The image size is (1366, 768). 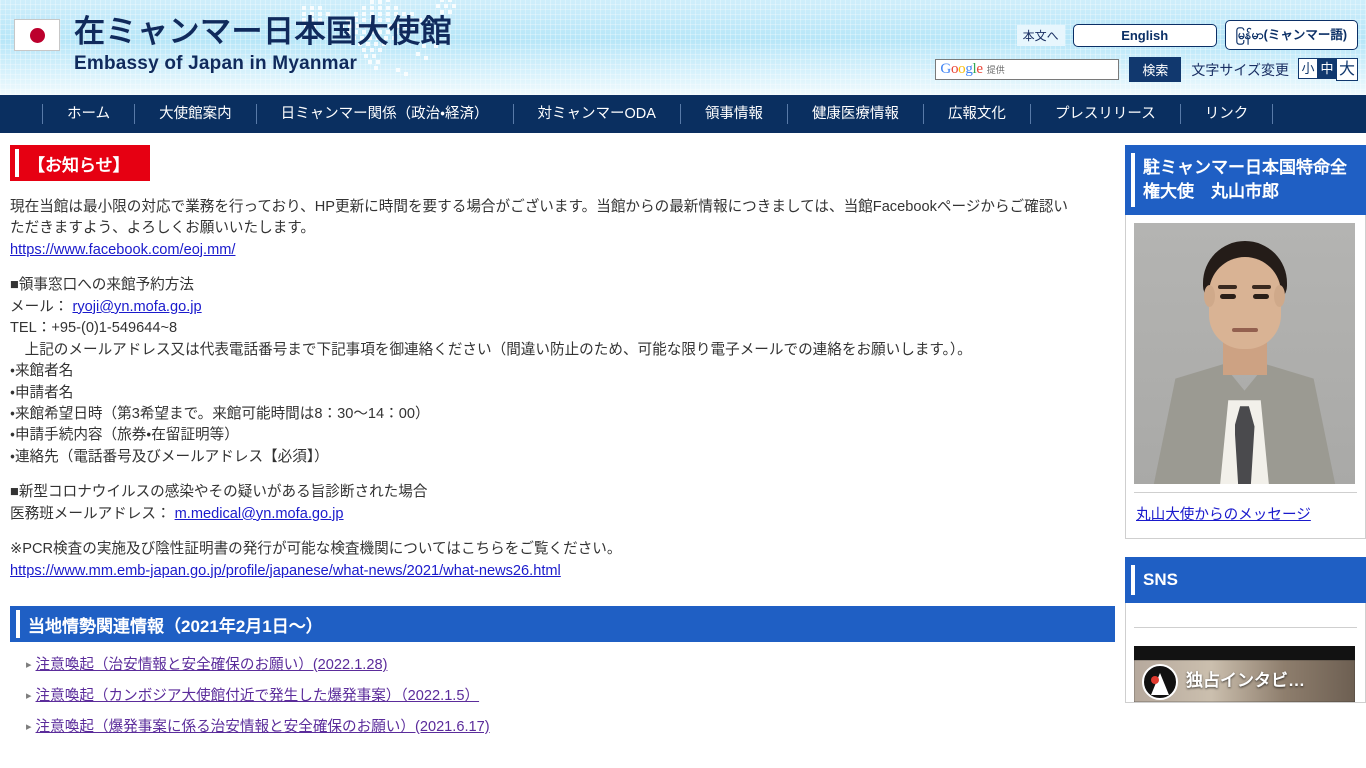 I want to click on language-english-button: English, so click(x=1144, y=35).